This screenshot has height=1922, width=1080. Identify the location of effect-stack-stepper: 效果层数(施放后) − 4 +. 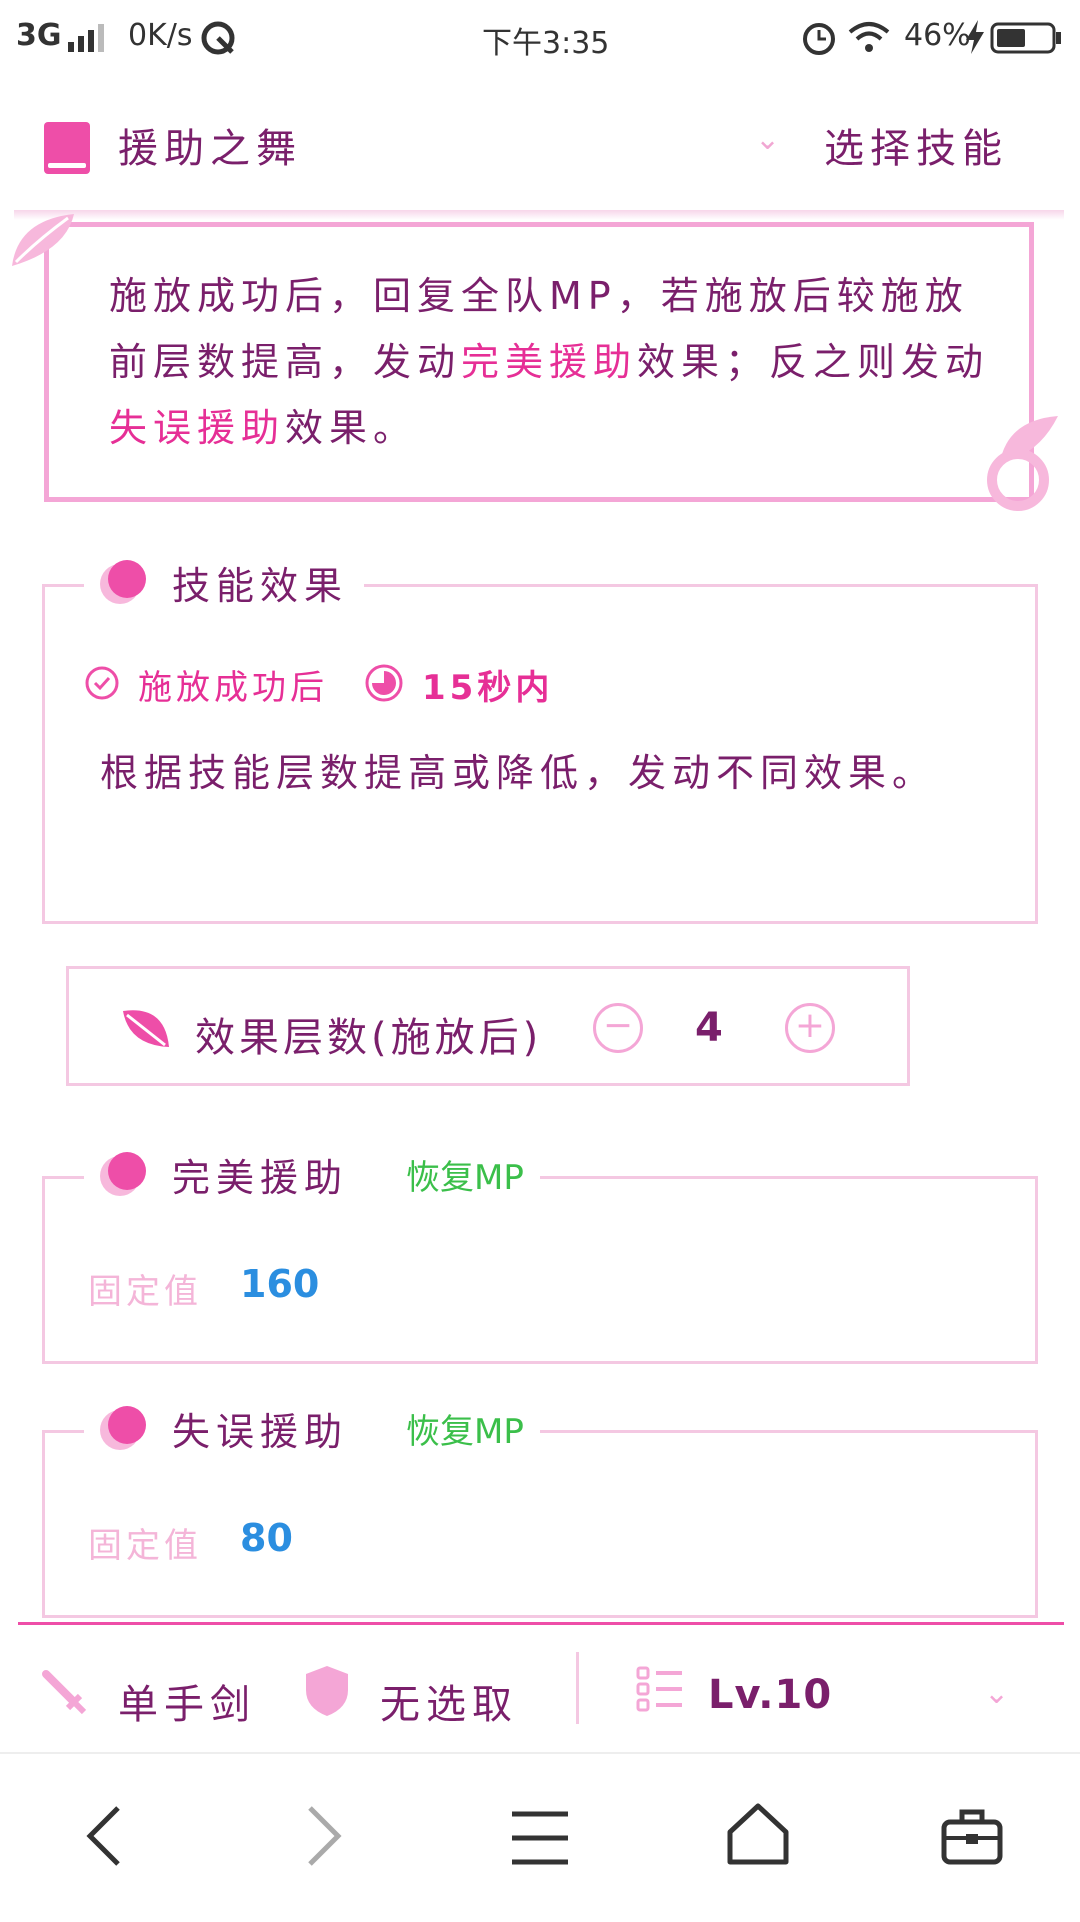
(488, 1026).